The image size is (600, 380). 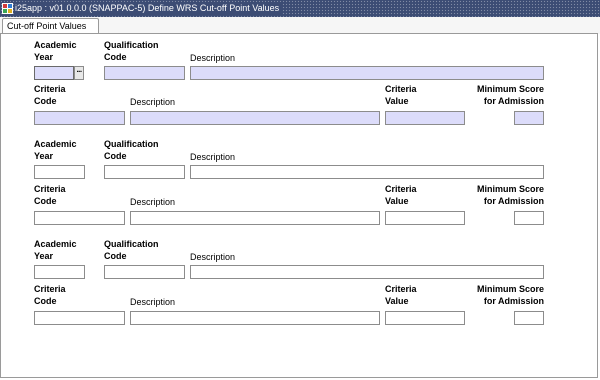 What do you see at coordinates (79, 73) in the screenshot?
I see `lov-button: ···` at bounding box center [79, 73].